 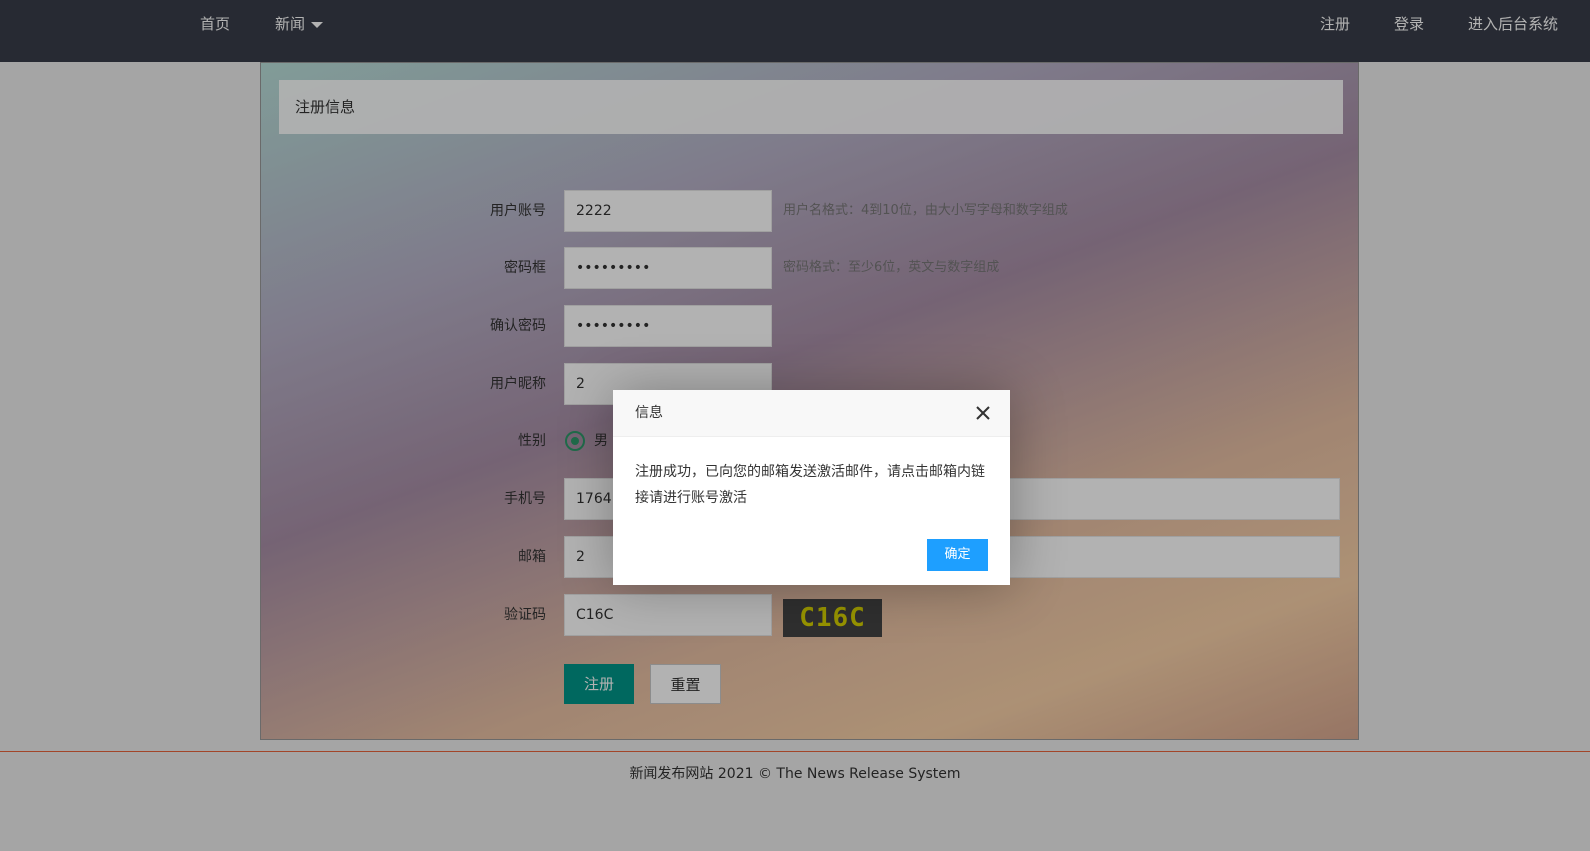 What do you see at coordinates (957, 555) in the screenshot?
I see `dialog-ok-button: 确定` at bounding box center [957, 555].